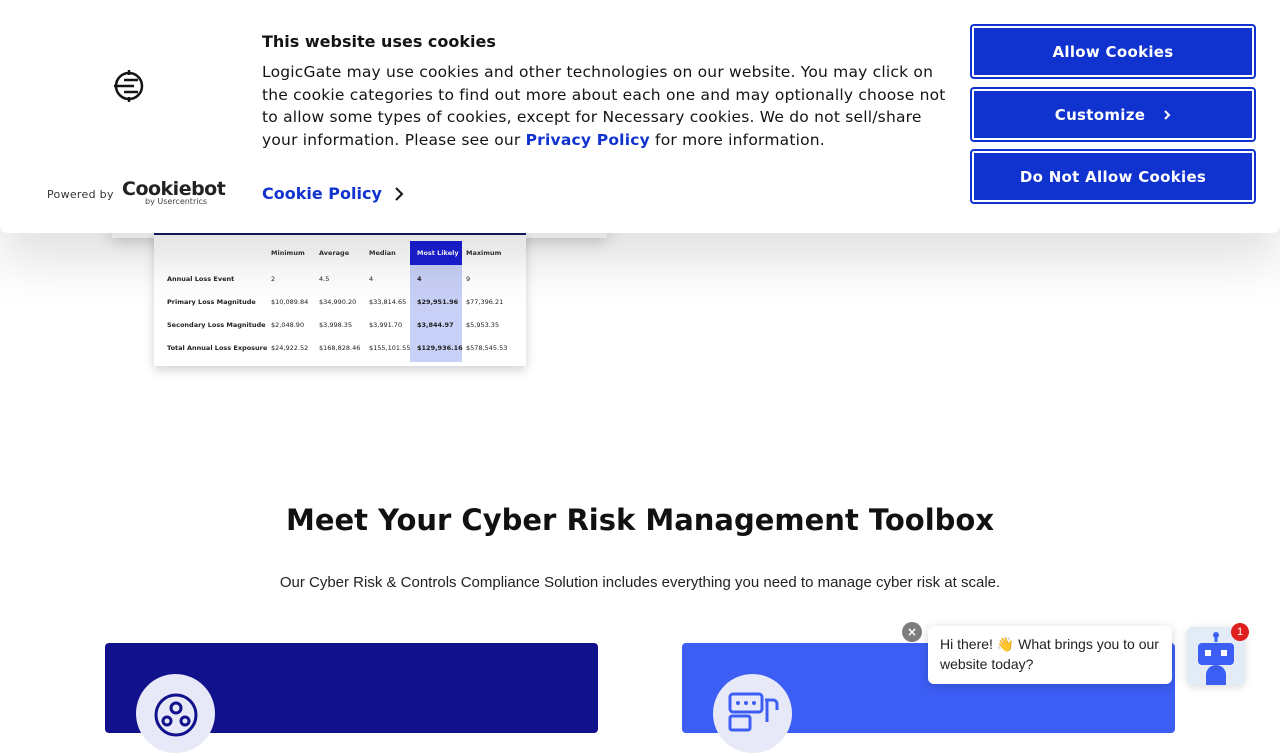 The image size is (1280, 753). Describe the element at coordinates (483, 325) in the screenshot. I see `table-cell: $5,953.35` at that location.